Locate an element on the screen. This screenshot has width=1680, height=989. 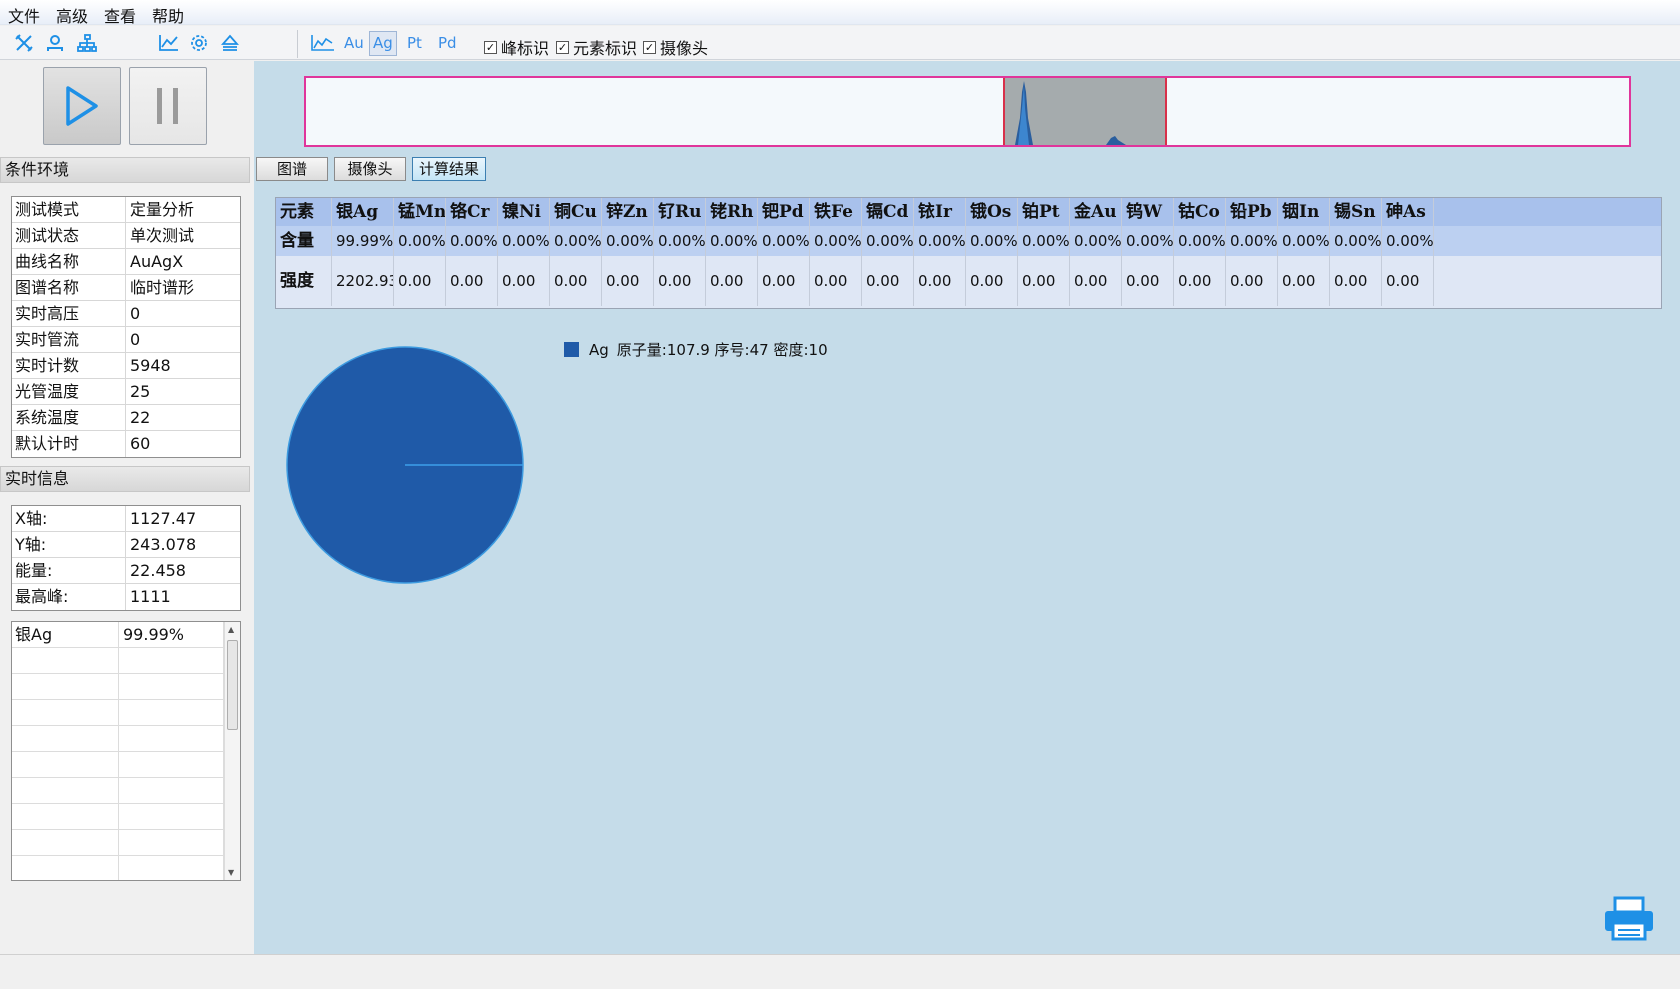
element-ag-button: Ag is located at coordinates (383, 43).